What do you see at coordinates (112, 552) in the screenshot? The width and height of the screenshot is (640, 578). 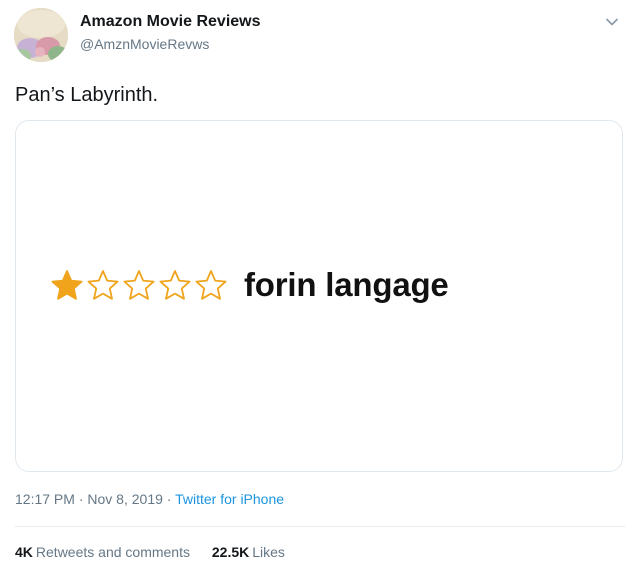 I see `retweets-label: Retweets and comments` at bounding box center [112, 552].